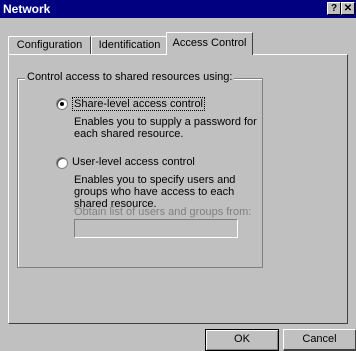  I want to click on obtain-list-field, so click(156, 228).